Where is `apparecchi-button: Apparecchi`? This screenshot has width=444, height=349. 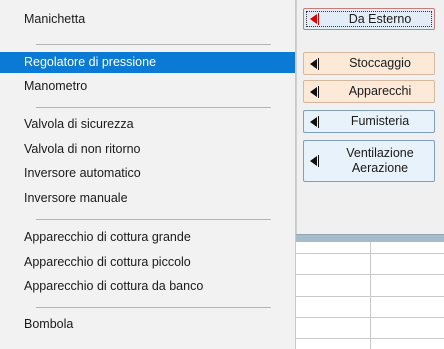
apparecchi-button: Apparecchi is located at coordinates (369, 91).